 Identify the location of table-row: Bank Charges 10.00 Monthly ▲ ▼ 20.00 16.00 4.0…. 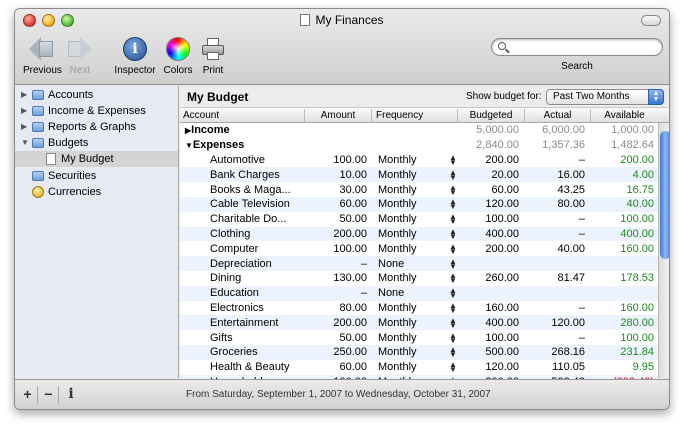
(419, 175).